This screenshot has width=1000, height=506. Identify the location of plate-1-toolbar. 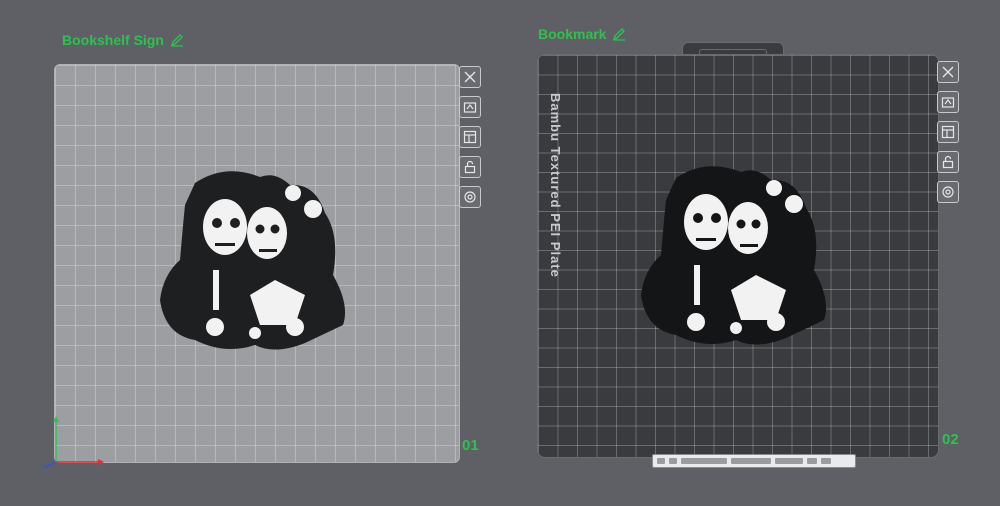
(470, 137).